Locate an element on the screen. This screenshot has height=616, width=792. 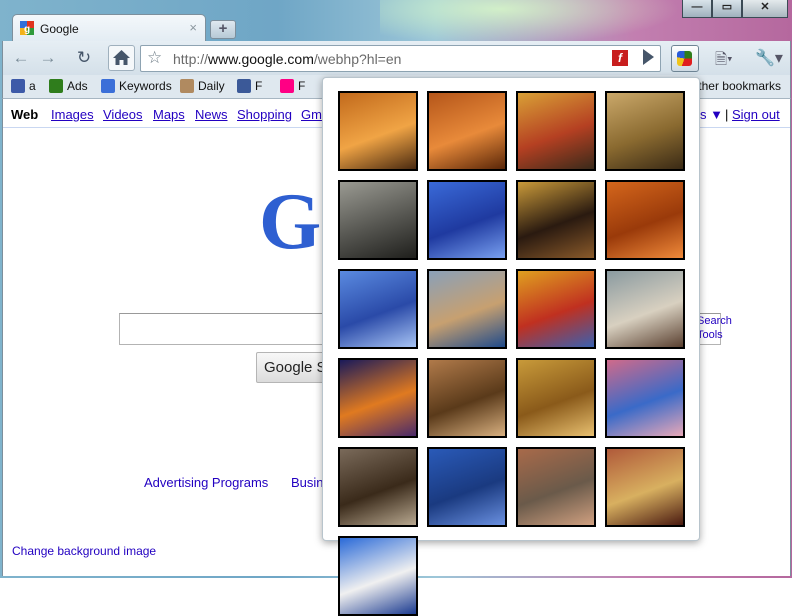
bookmark-item: Ads is located at coordinates (68, 86).